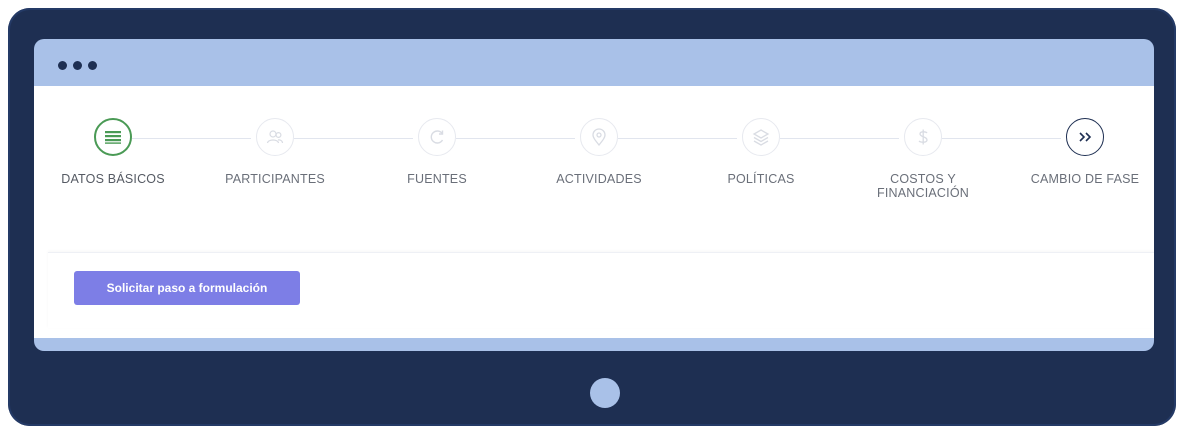 The image size is (1179, 428). I want to click on step-actividades: ACTIVIDADES, so click(599, 152).